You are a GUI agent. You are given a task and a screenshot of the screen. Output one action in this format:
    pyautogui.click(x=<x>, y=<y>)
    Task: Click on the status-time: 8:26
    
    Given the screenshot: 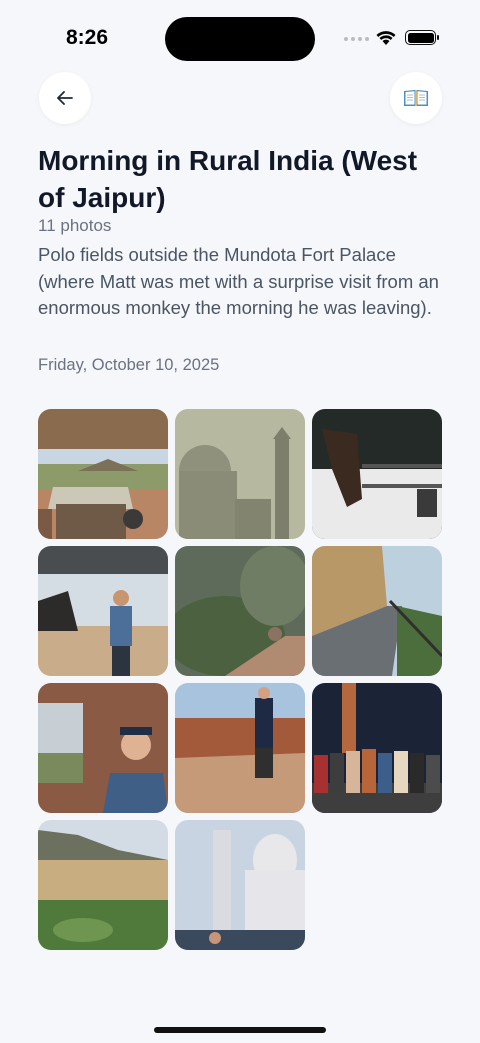 What is the action you would take?
    pyautogui.click(x=87, y=37)
    